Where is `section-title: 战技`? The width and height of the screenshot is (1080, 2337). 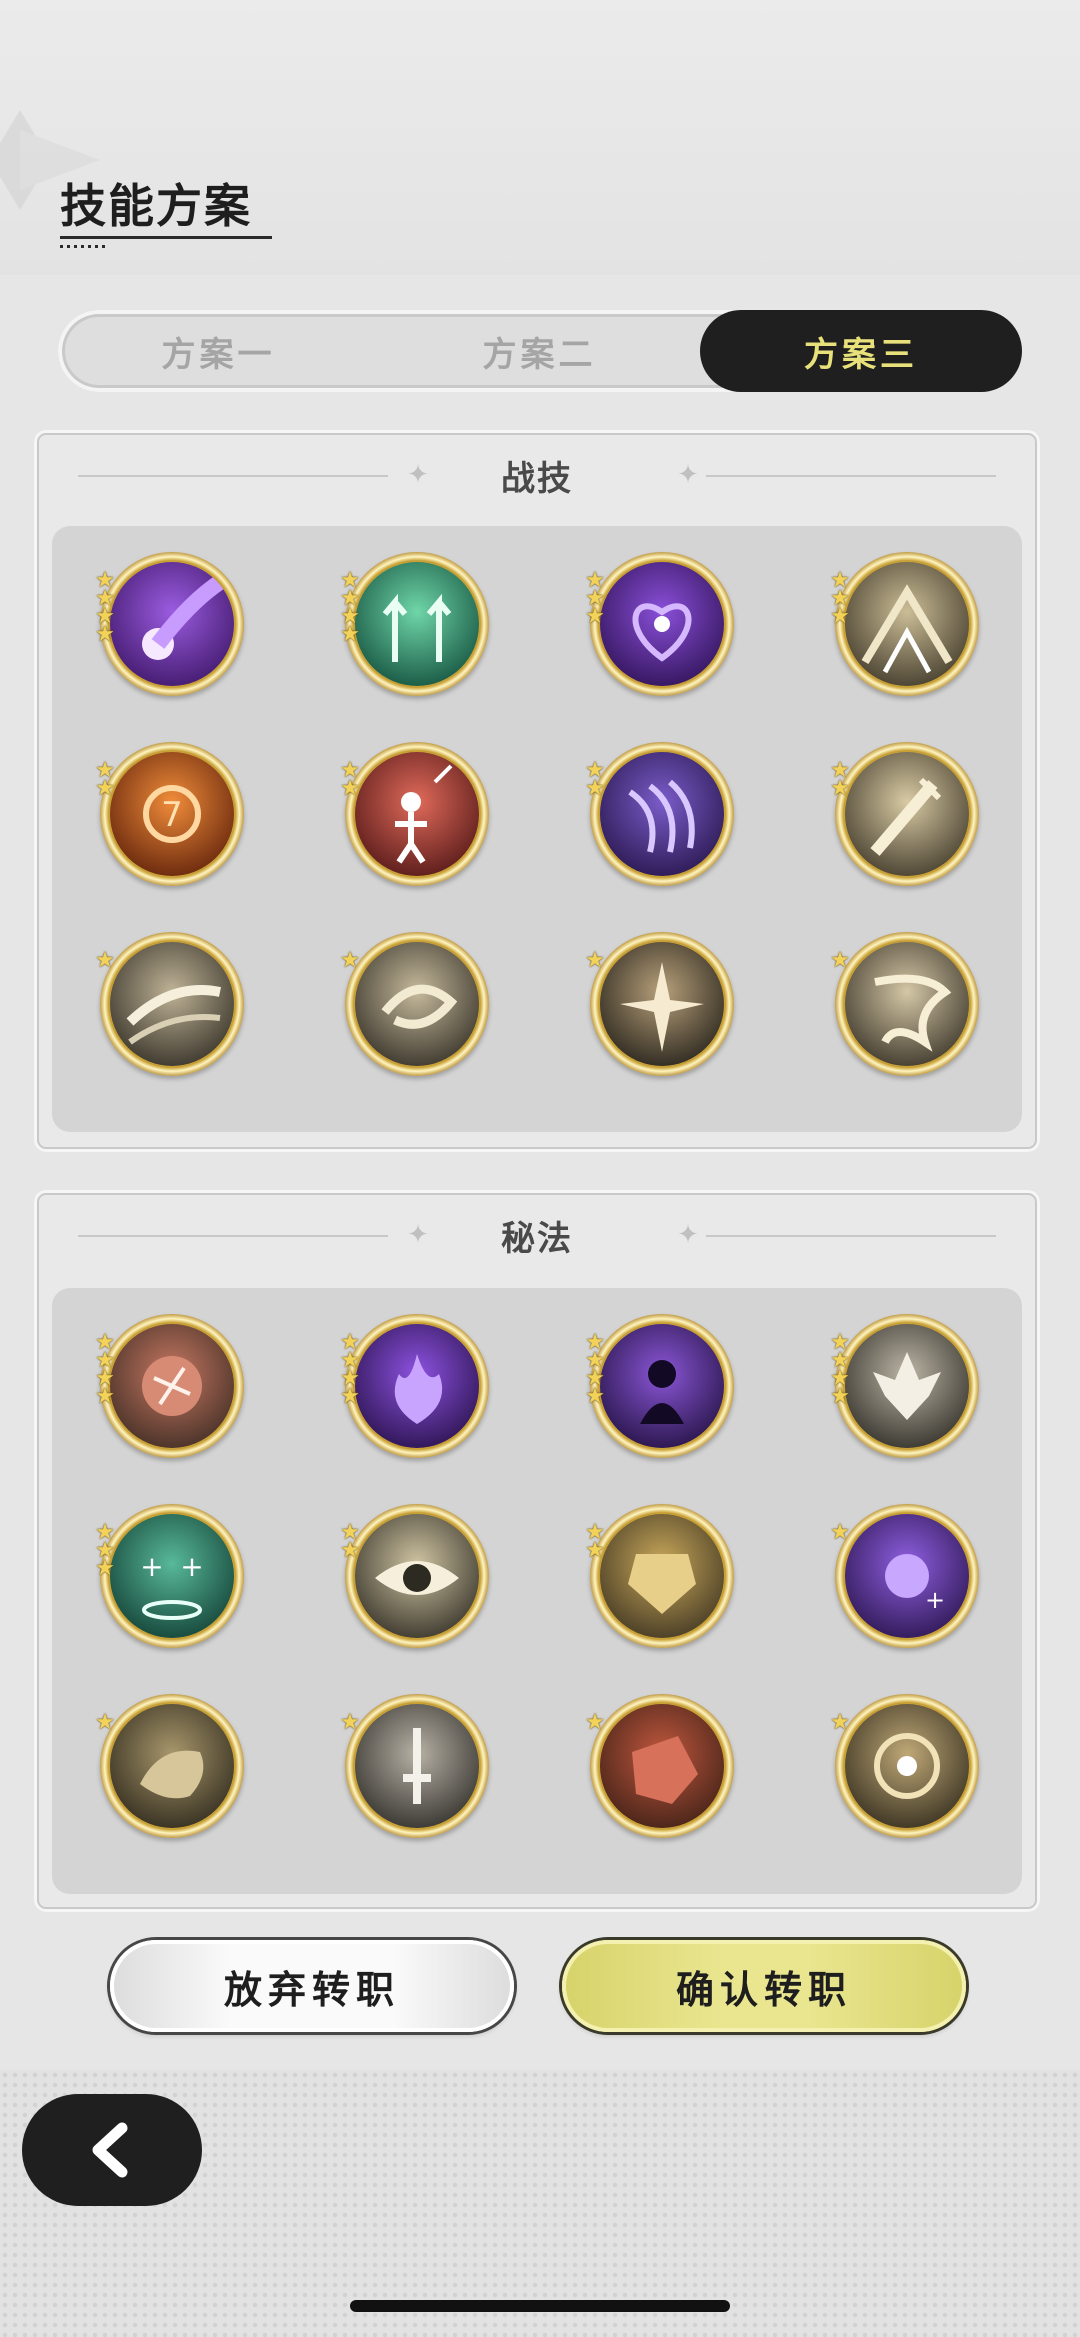 section-title: 战技 is located at coordinates (537, 478).